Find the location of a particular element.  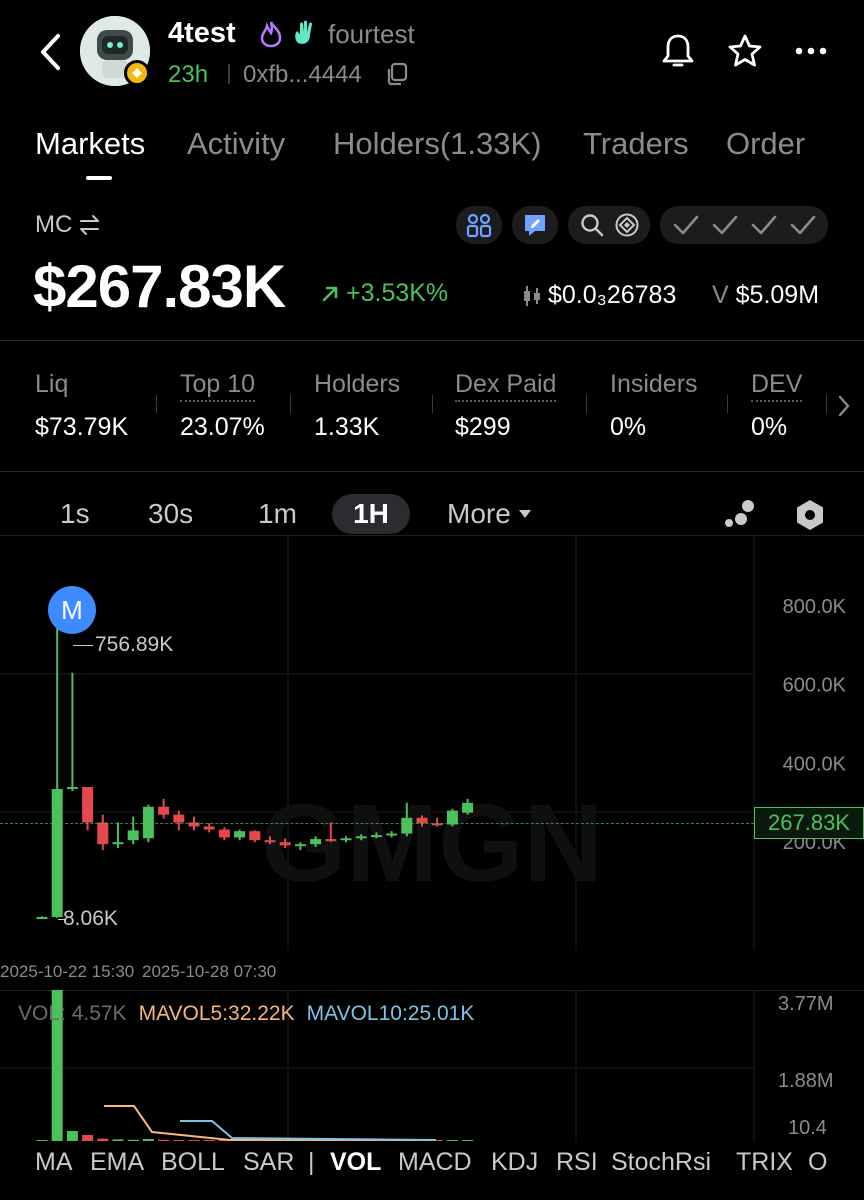

stat-label-dev-text: DEV is located at coordinates (777, 386).